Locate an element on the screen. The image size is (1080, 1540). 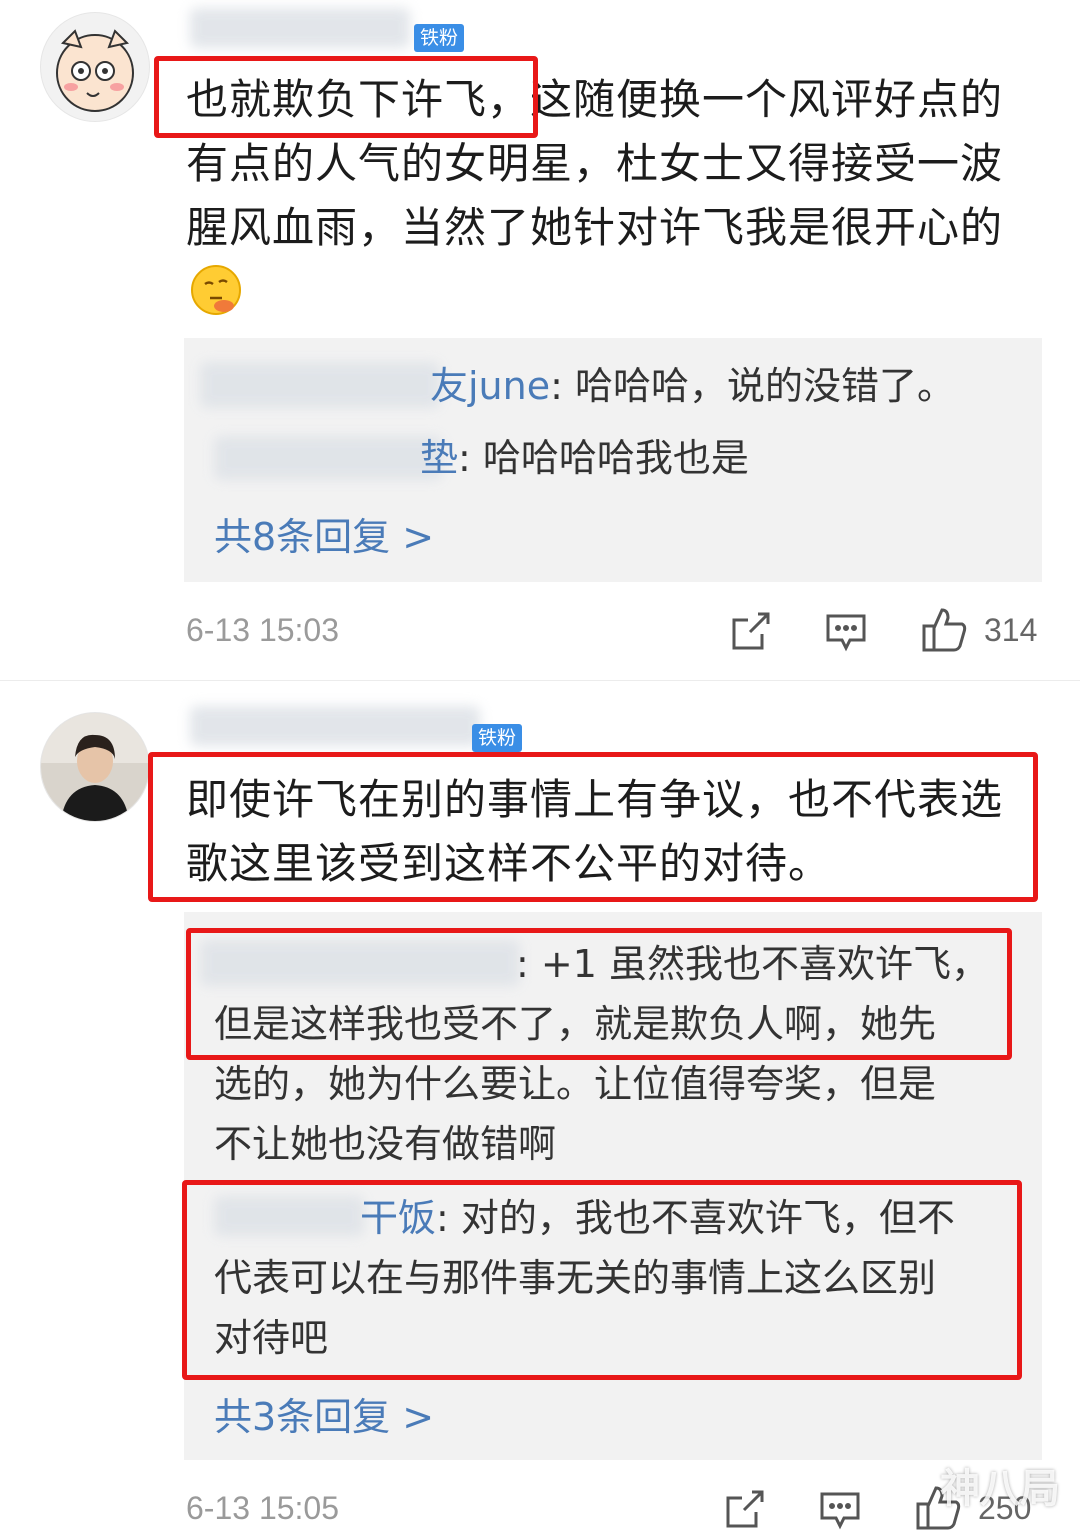
photo-avatar-icon is located at coordinates (95, 767).